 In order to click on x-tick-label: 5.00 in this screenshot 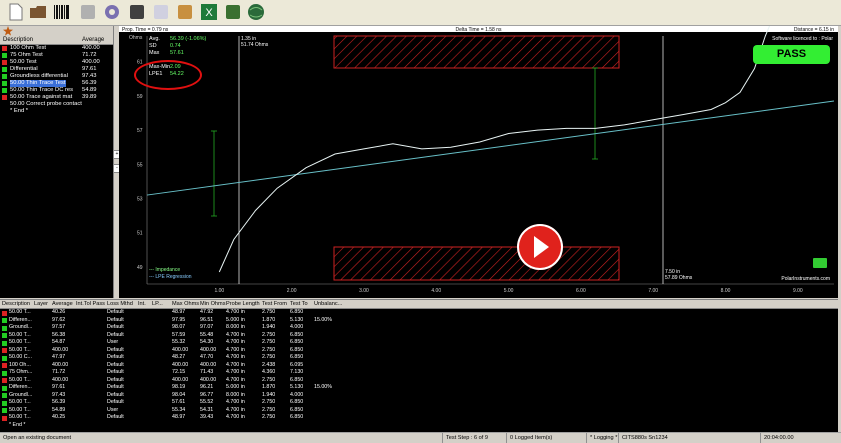, I will do `click(509, 291)`.